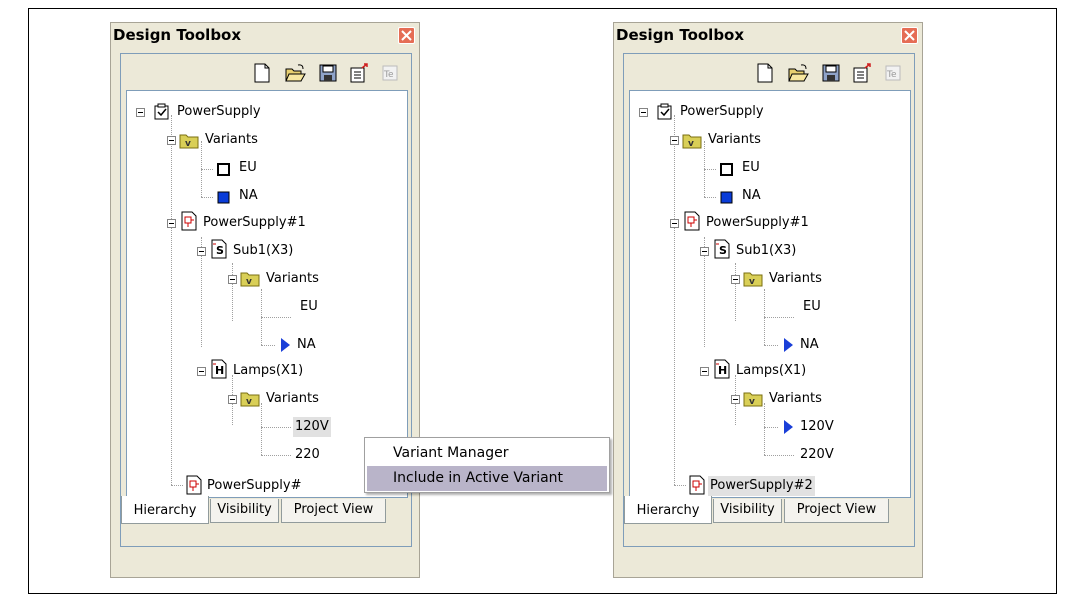 The height and width of the screenshot is (603, 1085). Describe the element at coordinates (487, 453) in the screenshot. I see `menu-item-variant-manager: Variant Manager` at that location.